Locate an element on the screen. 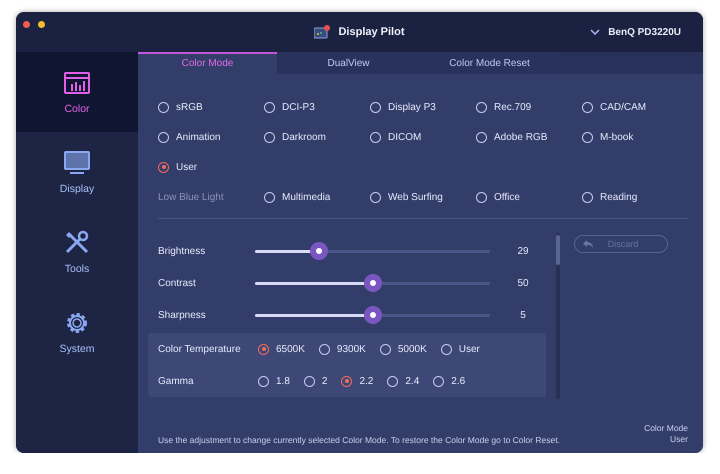 The image size is (720, 474). chevron-down-icon is located at coordinates (595, 32).